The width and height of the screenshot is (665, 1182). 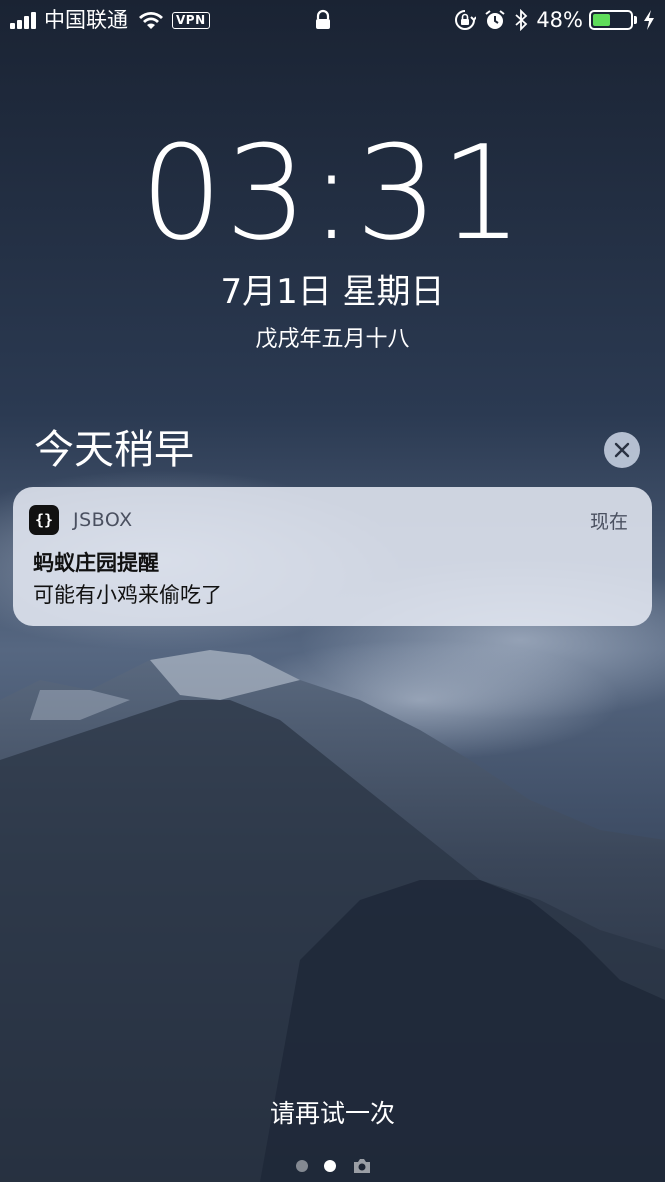 I want to click on battery-percentage: 48%, so click(x=559, y=20).